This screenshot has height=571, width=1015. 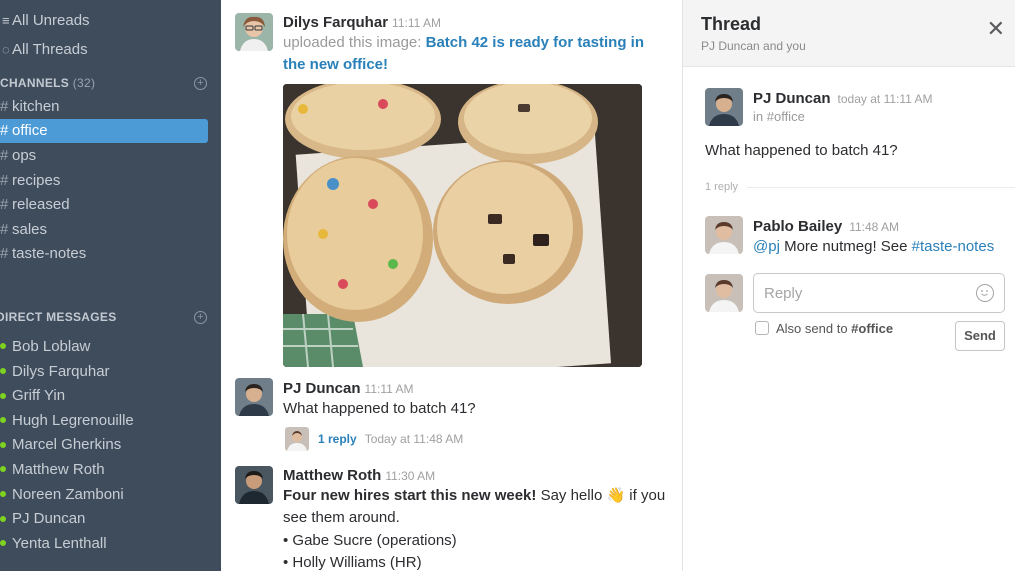 I want to click on sidebar-item-label: All Unreads, so click(x=51, y=20).